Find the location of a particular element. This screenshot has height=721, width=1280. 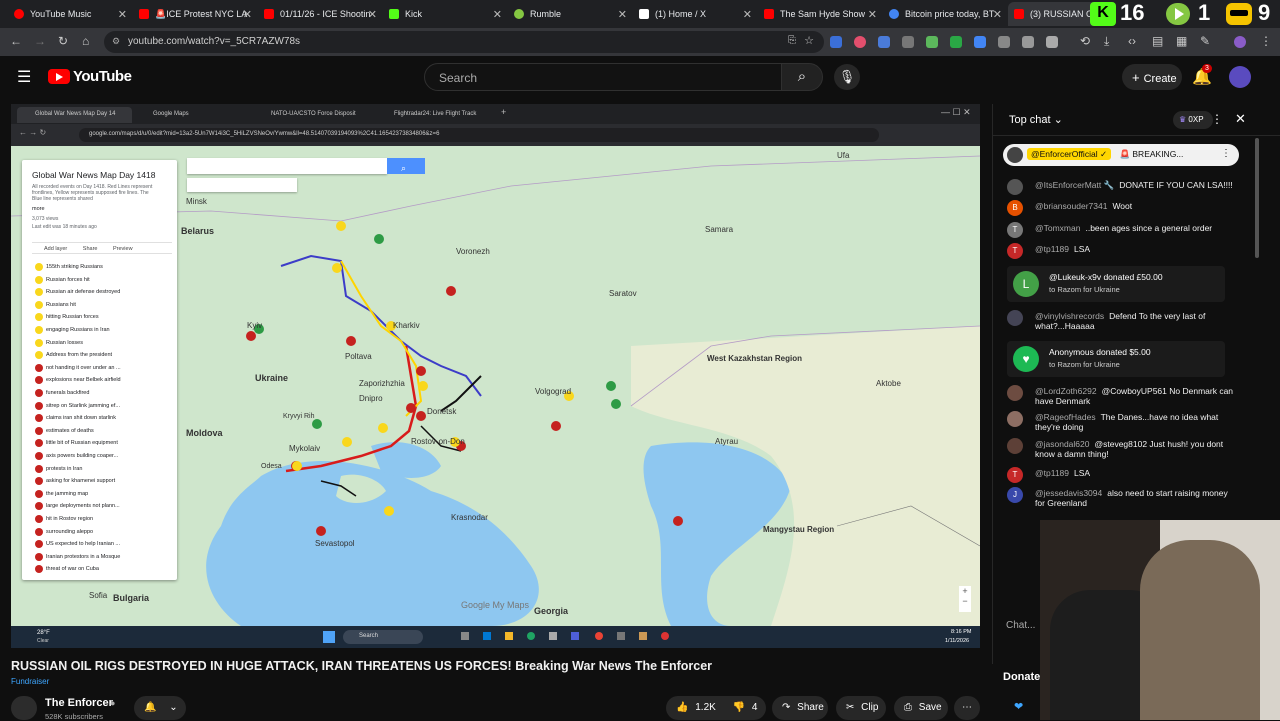

sidebar-icon: ▤ is located at coordinates (1157, 41).